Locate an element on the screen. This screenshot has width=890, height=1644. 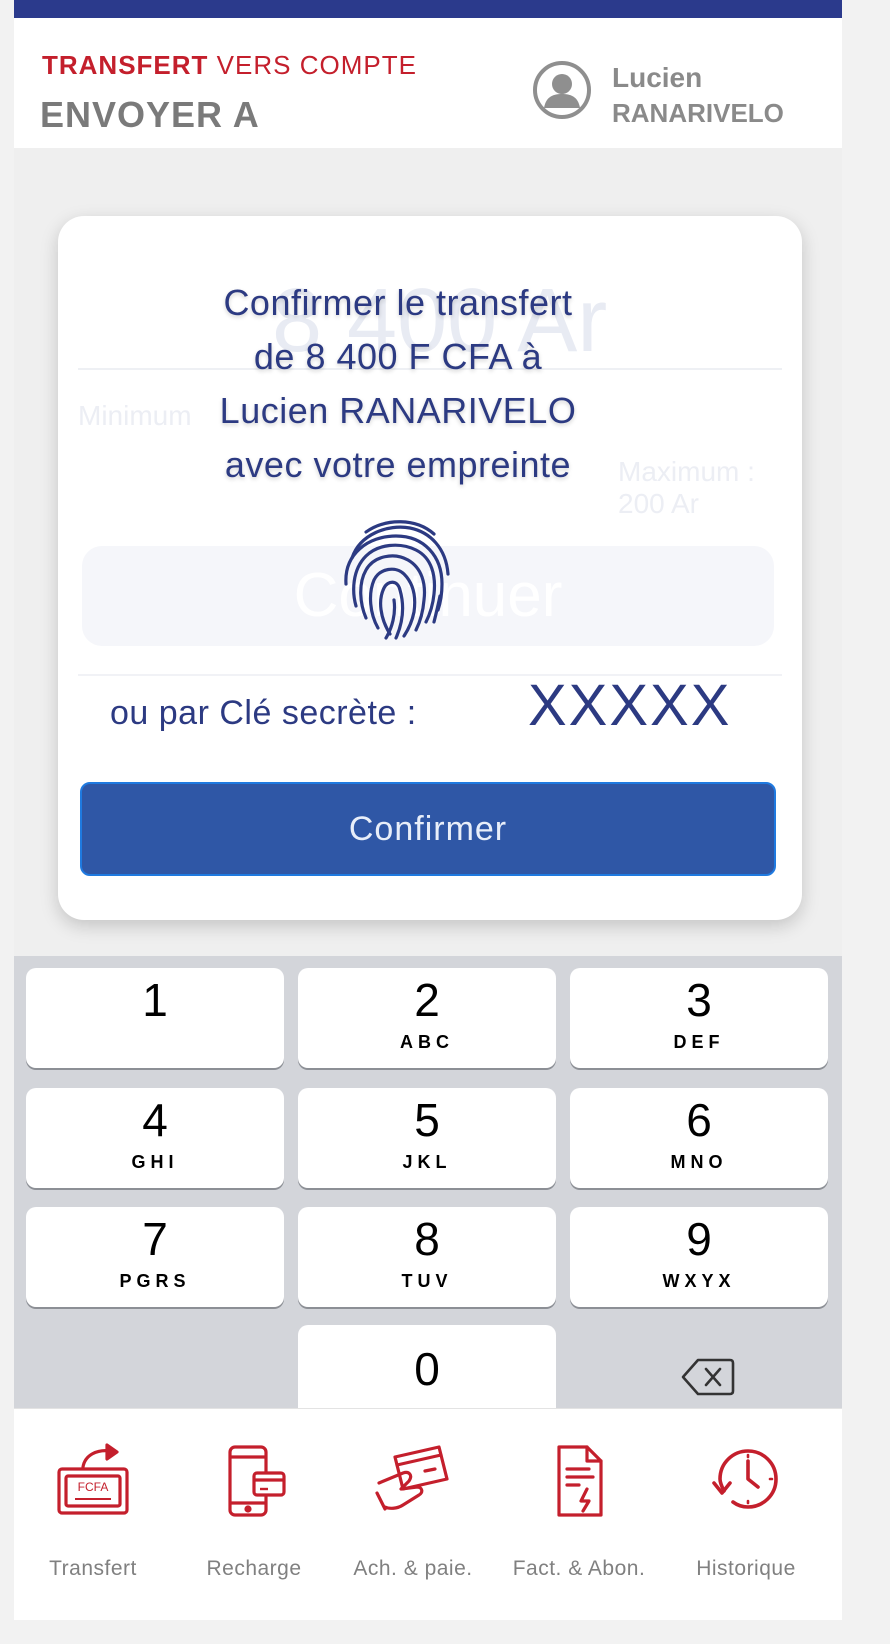
key-2: 2 ABC is located at coordinates (427, 1018).